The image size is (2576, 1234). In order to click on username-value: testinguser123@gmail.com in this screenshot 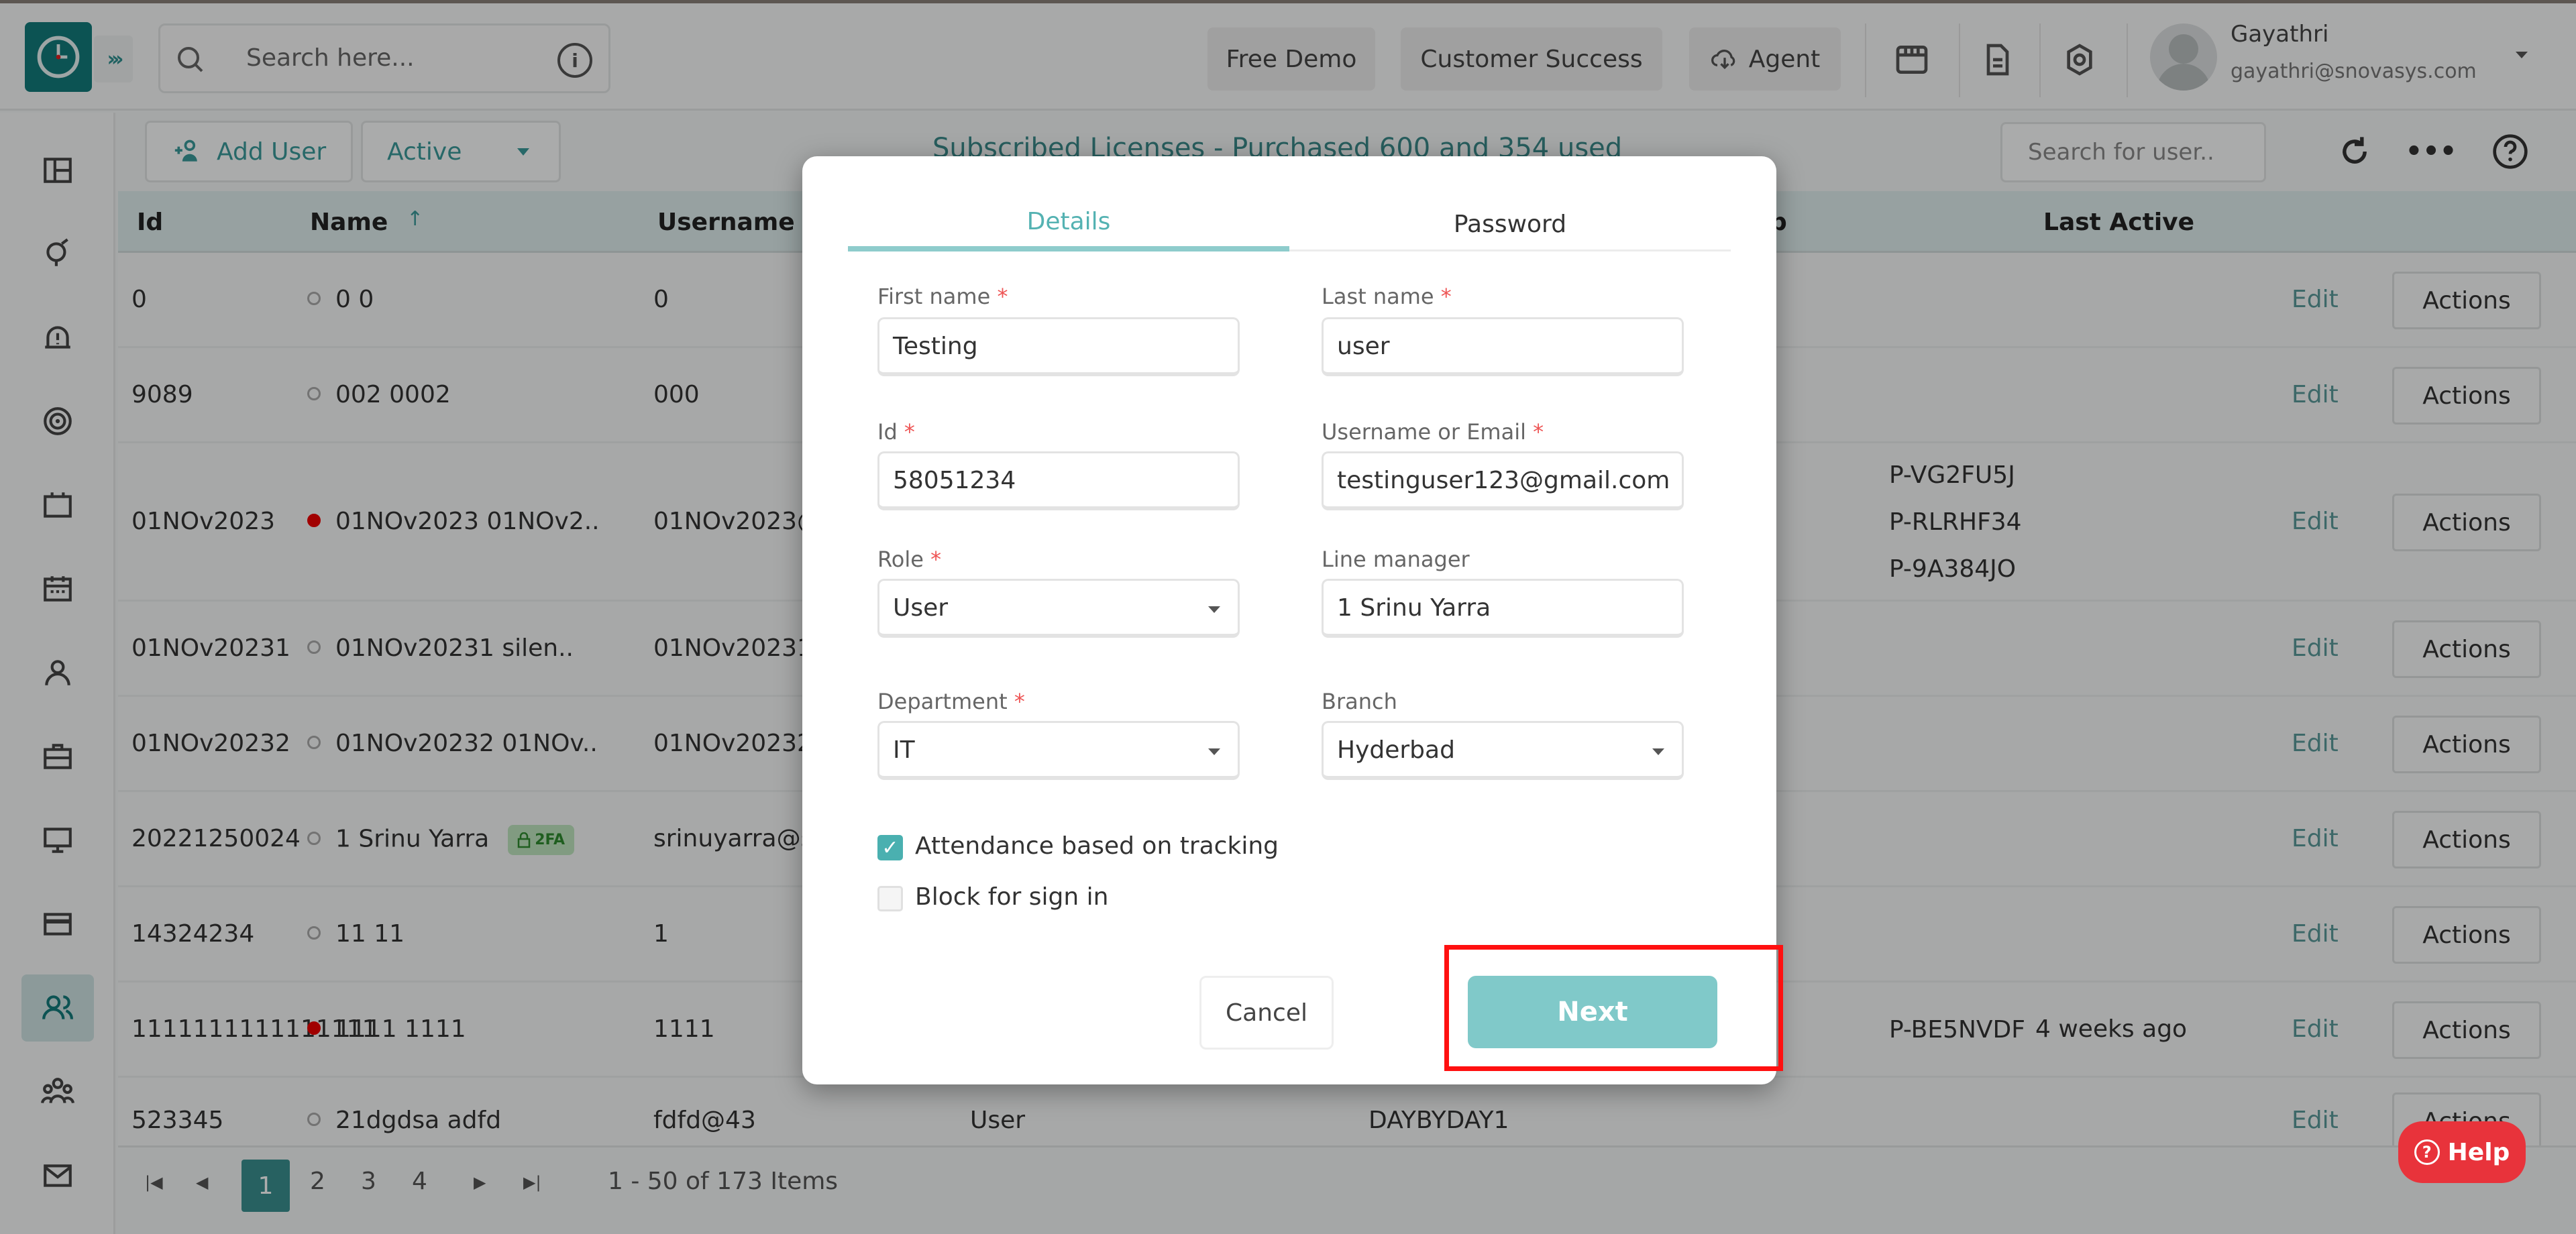, I will do `click(1503, 480)`.